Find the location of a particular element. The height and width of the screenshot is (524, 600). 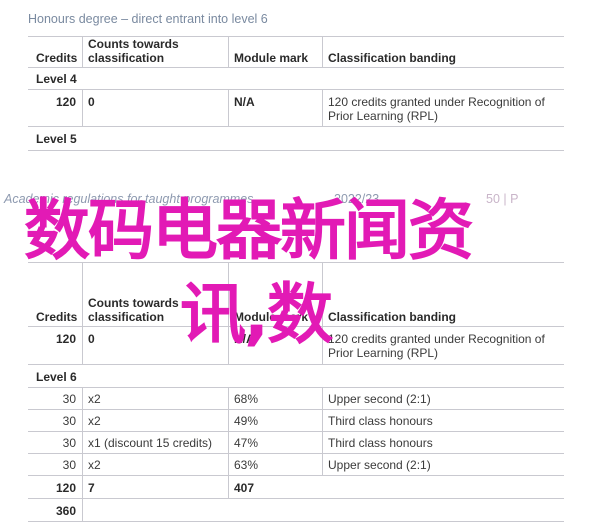

table2-level5-credits: 120 is located at coordinates (65, 339).